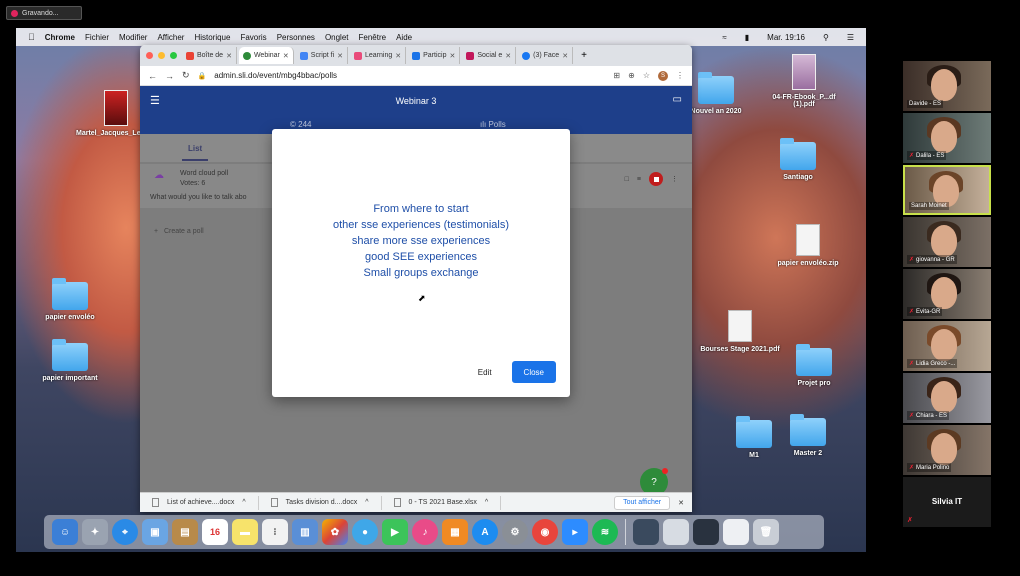  I want to click on photos-icon: ✿, so click(335, 532).